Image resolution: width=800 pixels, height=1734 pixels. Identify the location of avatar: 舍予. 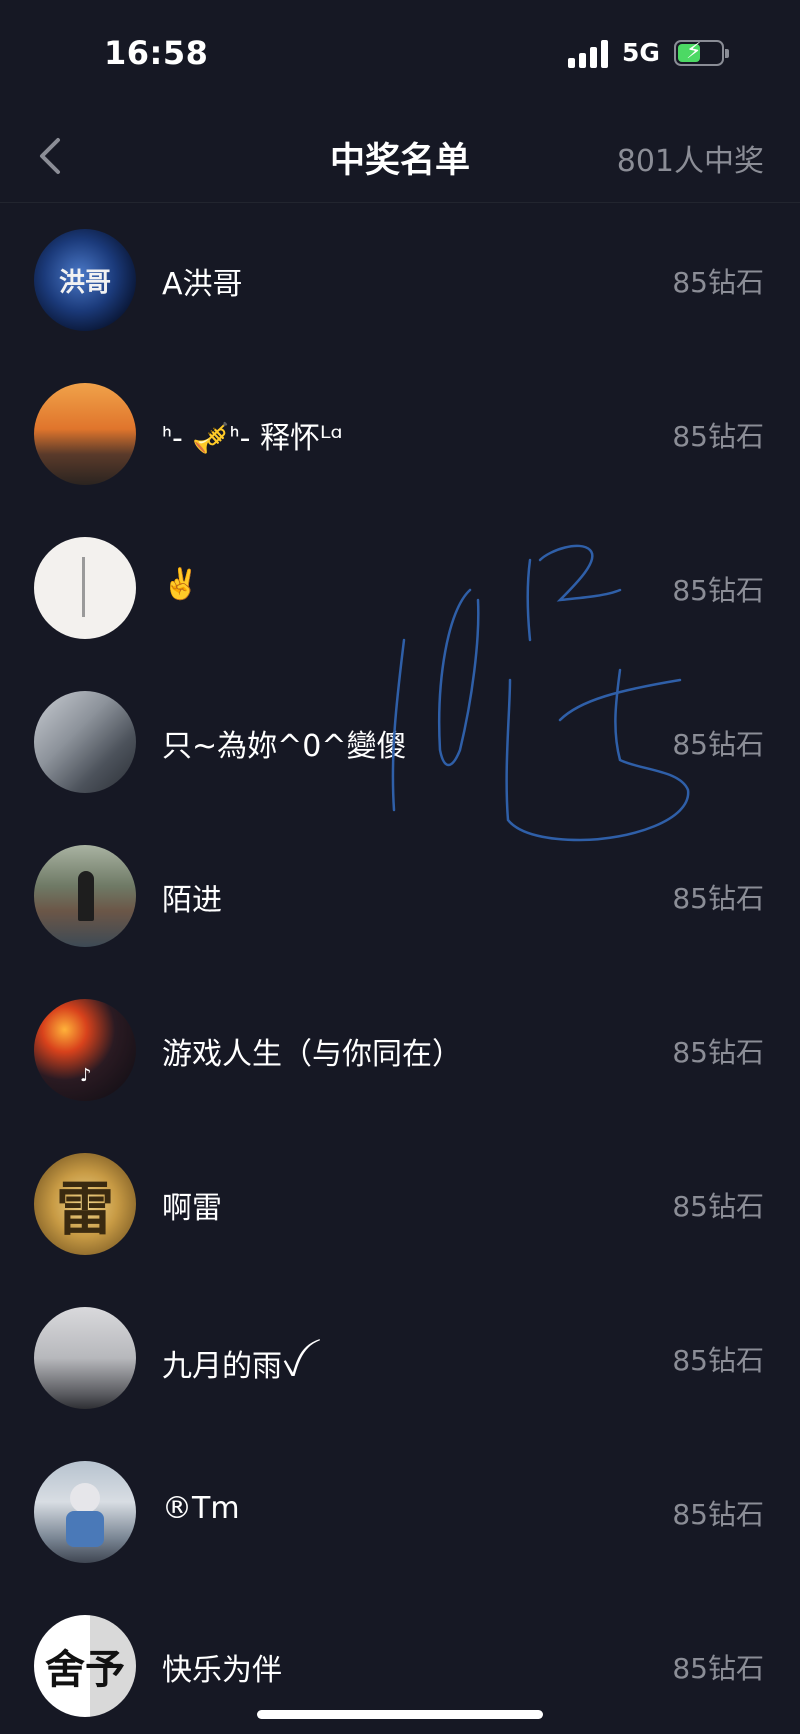
(85, 1666).